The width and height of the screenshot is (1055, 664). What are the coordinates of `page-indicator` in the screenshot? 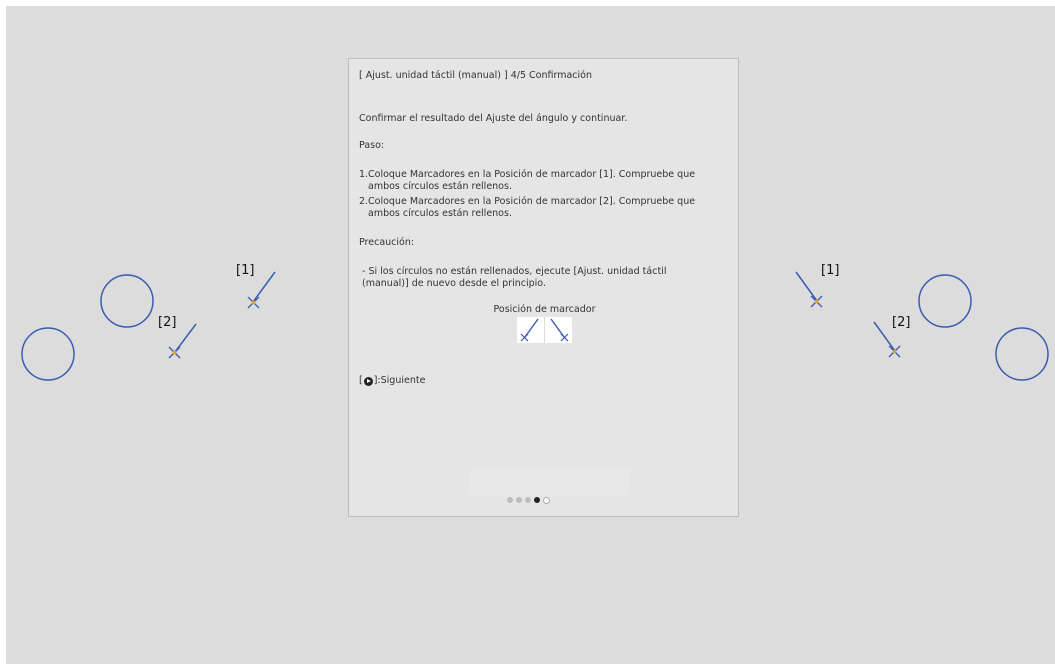 It's located at (528, 500).